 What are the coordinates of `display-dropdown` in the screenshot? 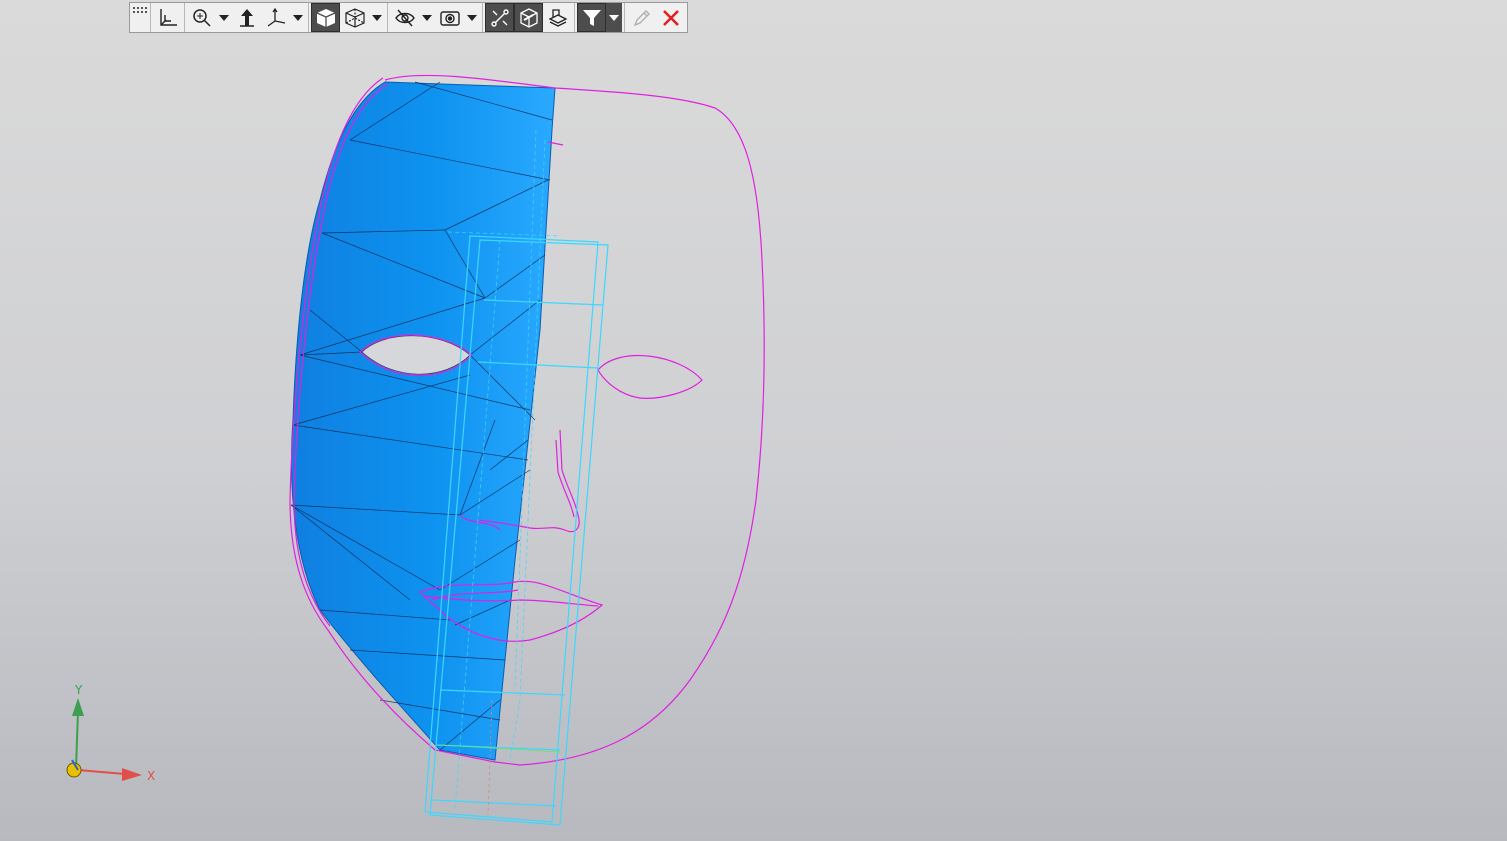 It's located at (377, 17).